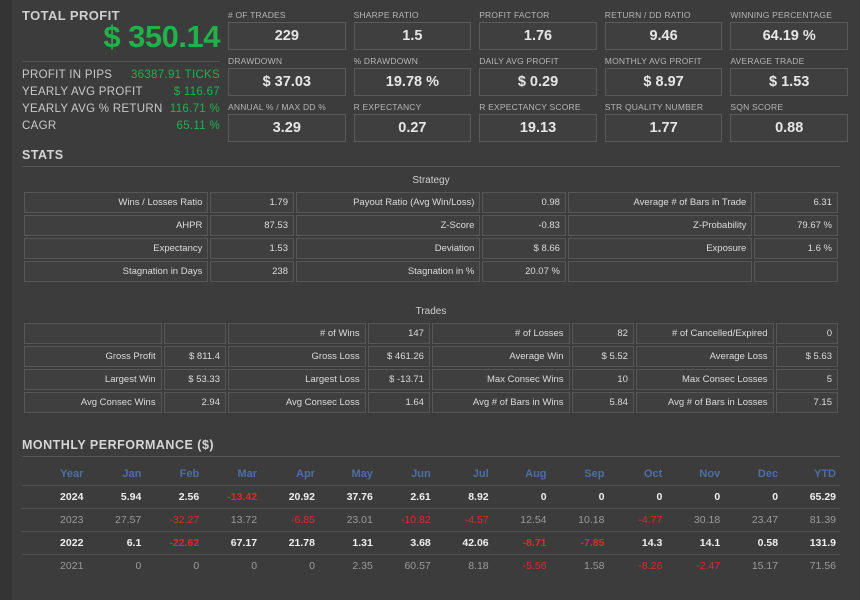 The width and height of the screenshot is (860, 600). I want to click on monthly-value-cell: 65.29, so click(811, 497).